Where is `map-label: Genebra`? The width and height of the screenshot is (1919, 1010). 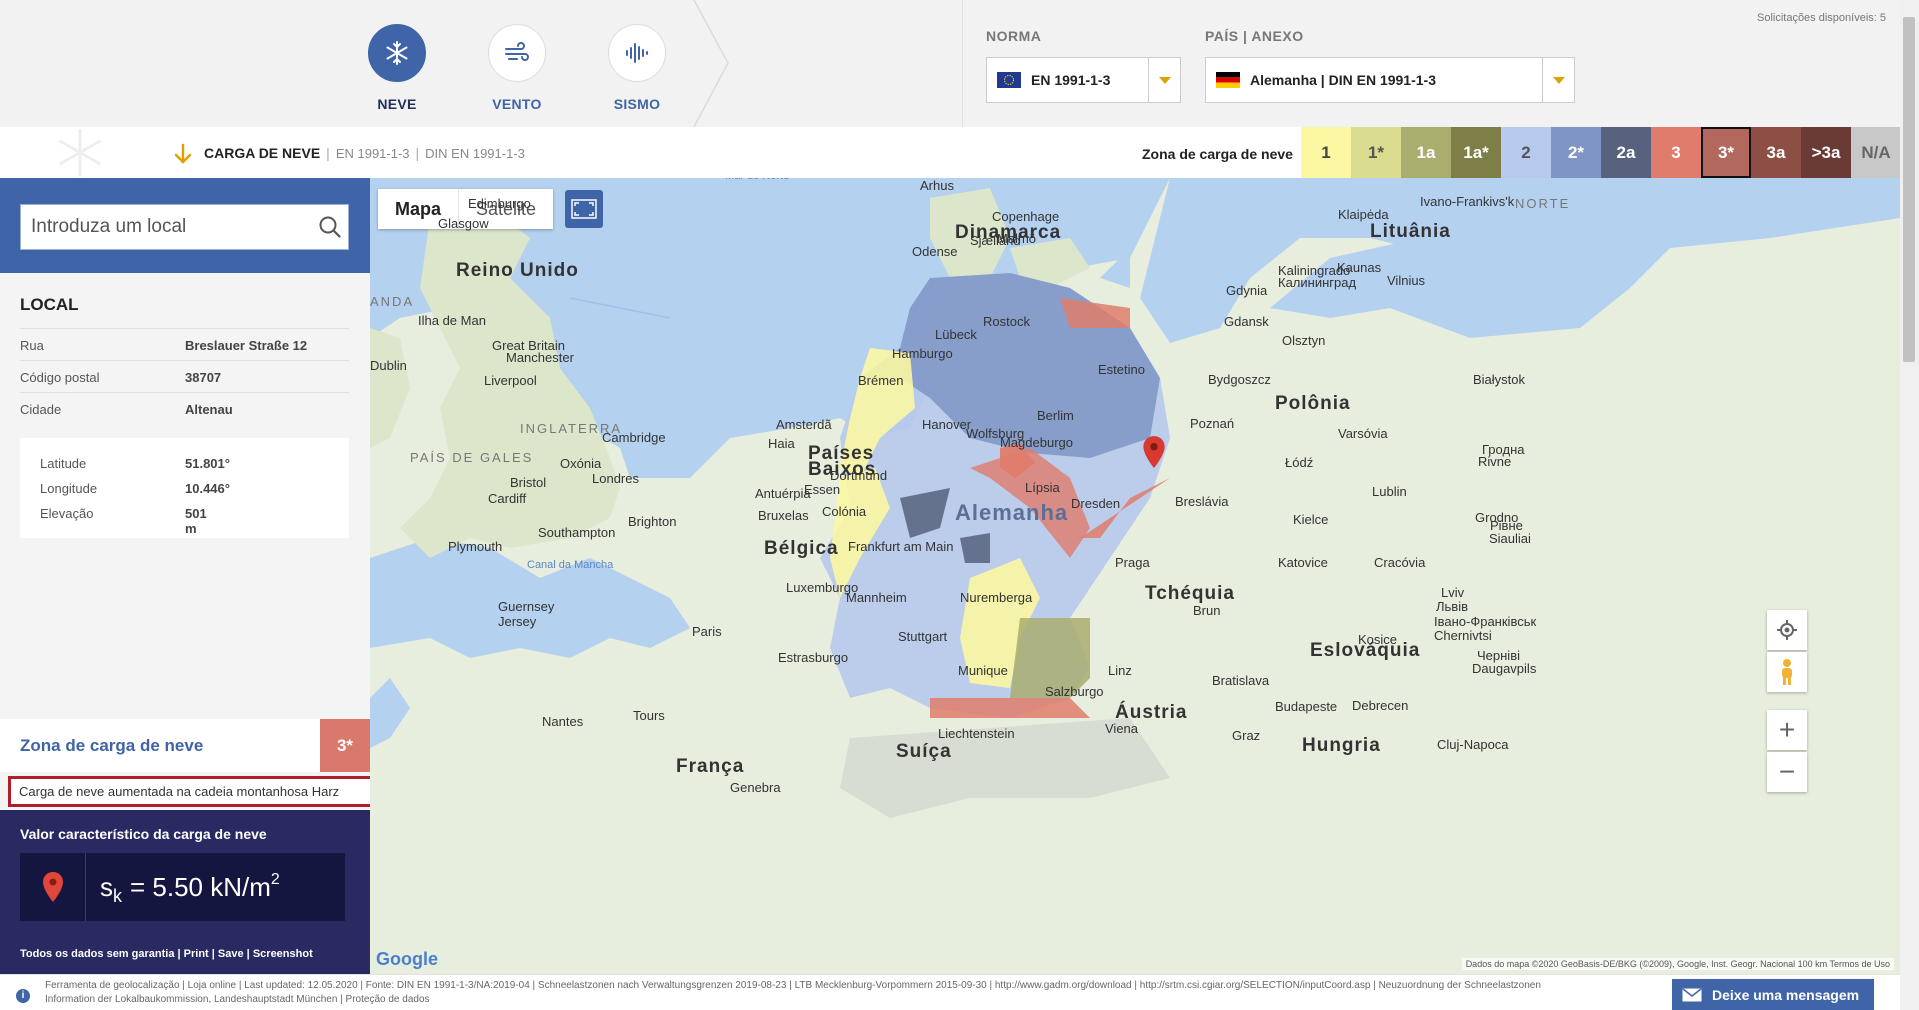 map-label: Genebra is located at coordinates (755, 787).